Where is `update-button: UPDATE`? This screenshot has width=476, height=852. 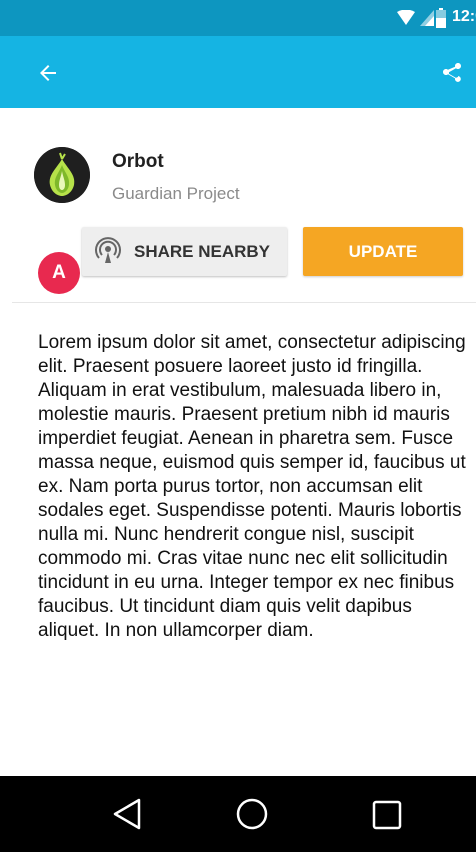 update-button: UPDATE is located at coordinates (383, 251).